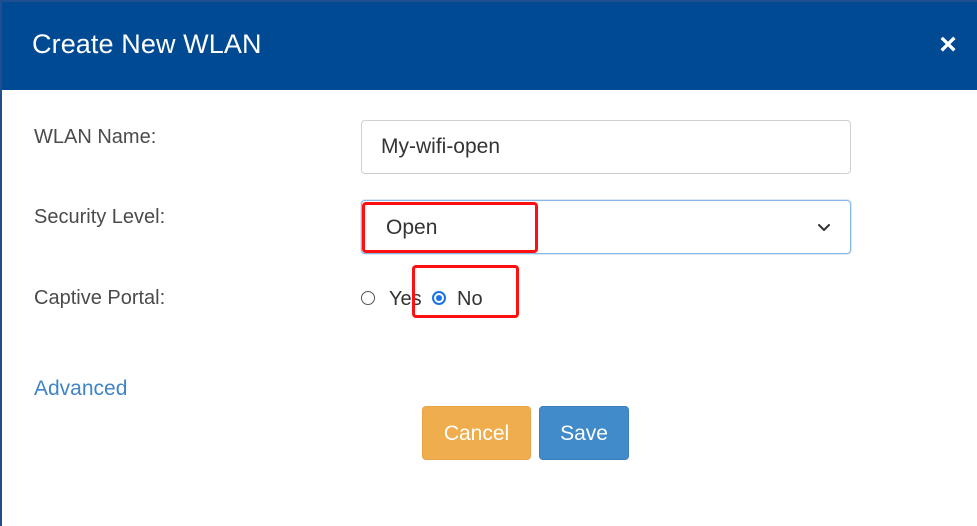  Describe the element at coordinates (948, 45) in the screenshot. I see `close-icon: ×` at that location.